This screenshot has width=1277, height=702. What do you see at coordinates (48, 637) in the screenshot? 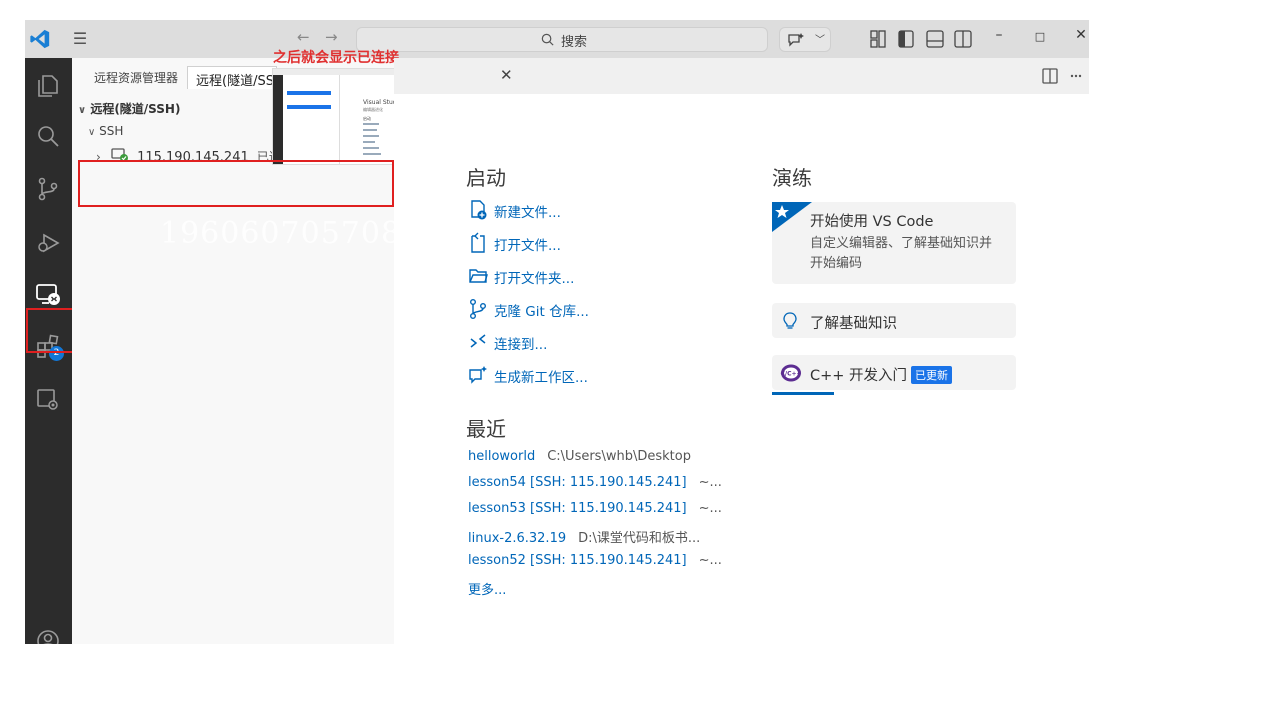
I see `account-icon` at bounding box center [48, 637].